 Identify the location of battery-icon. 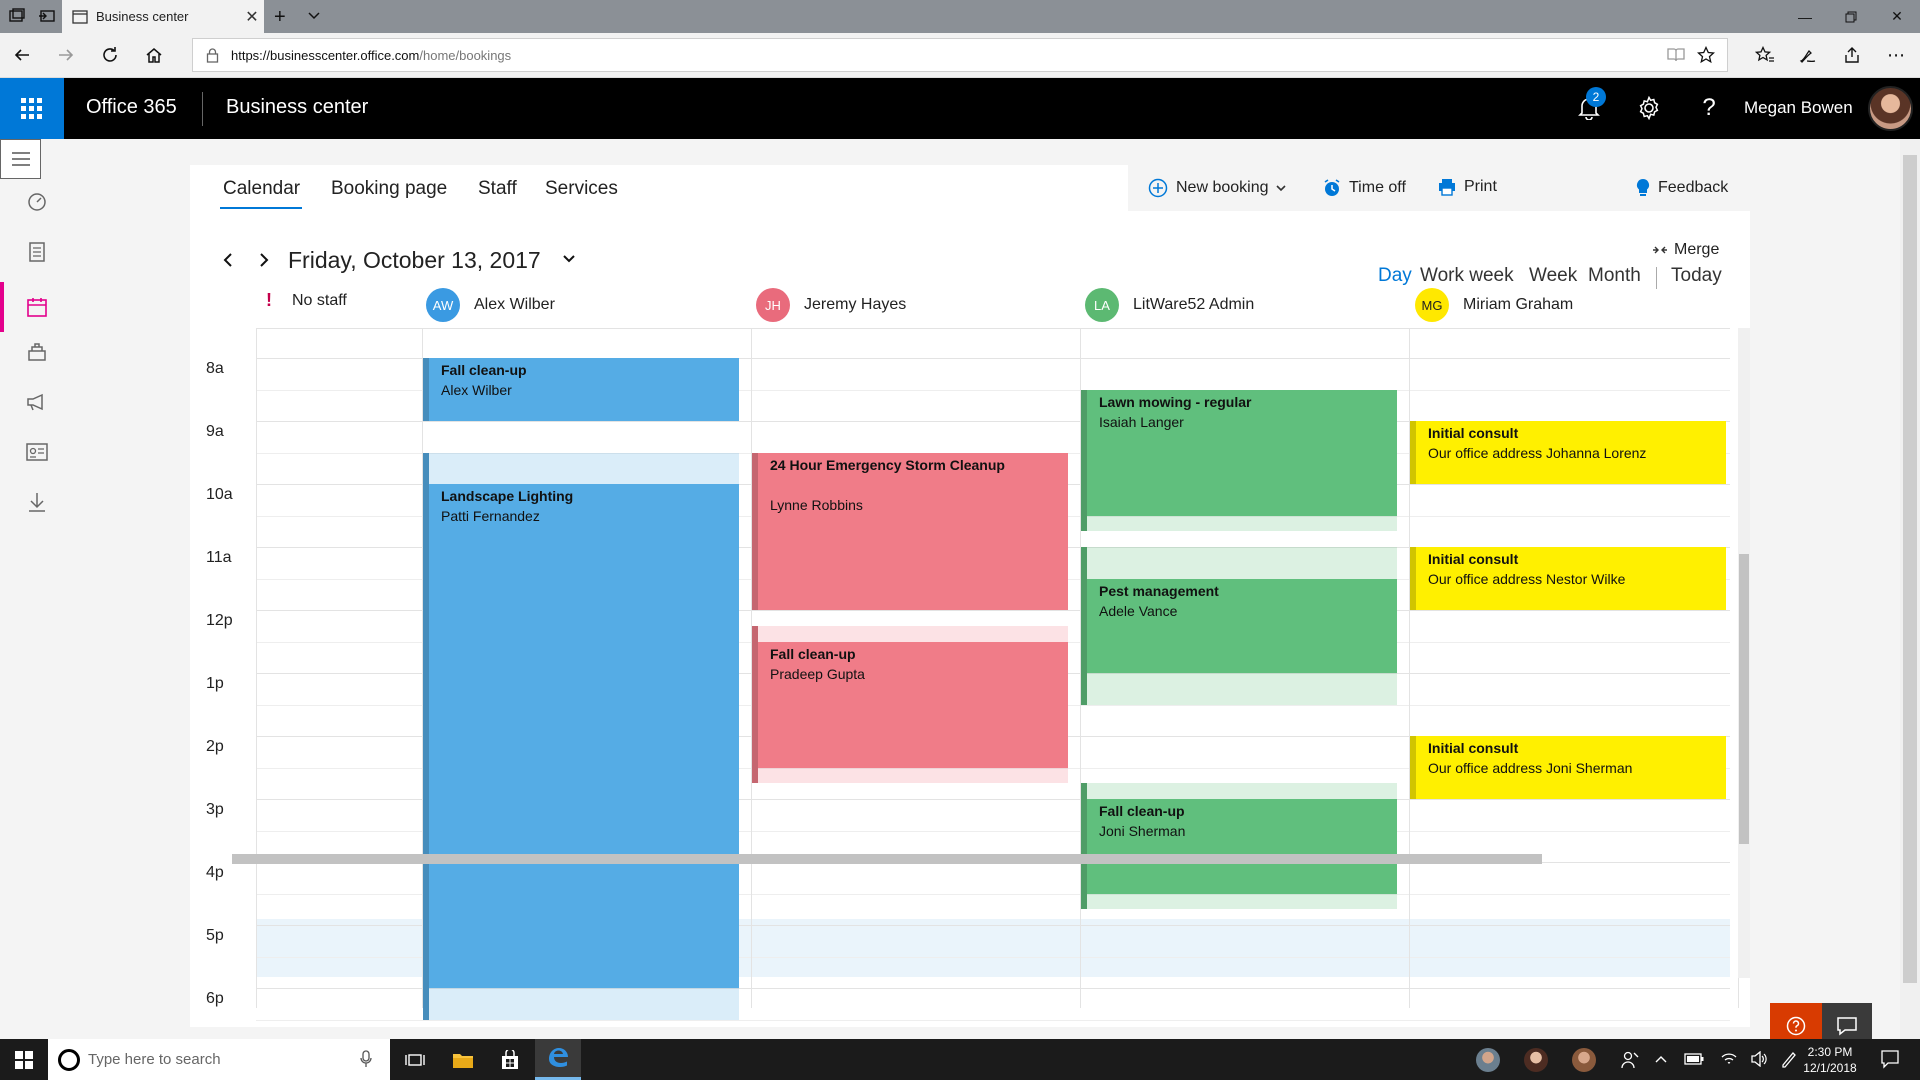
(1694, 1059).